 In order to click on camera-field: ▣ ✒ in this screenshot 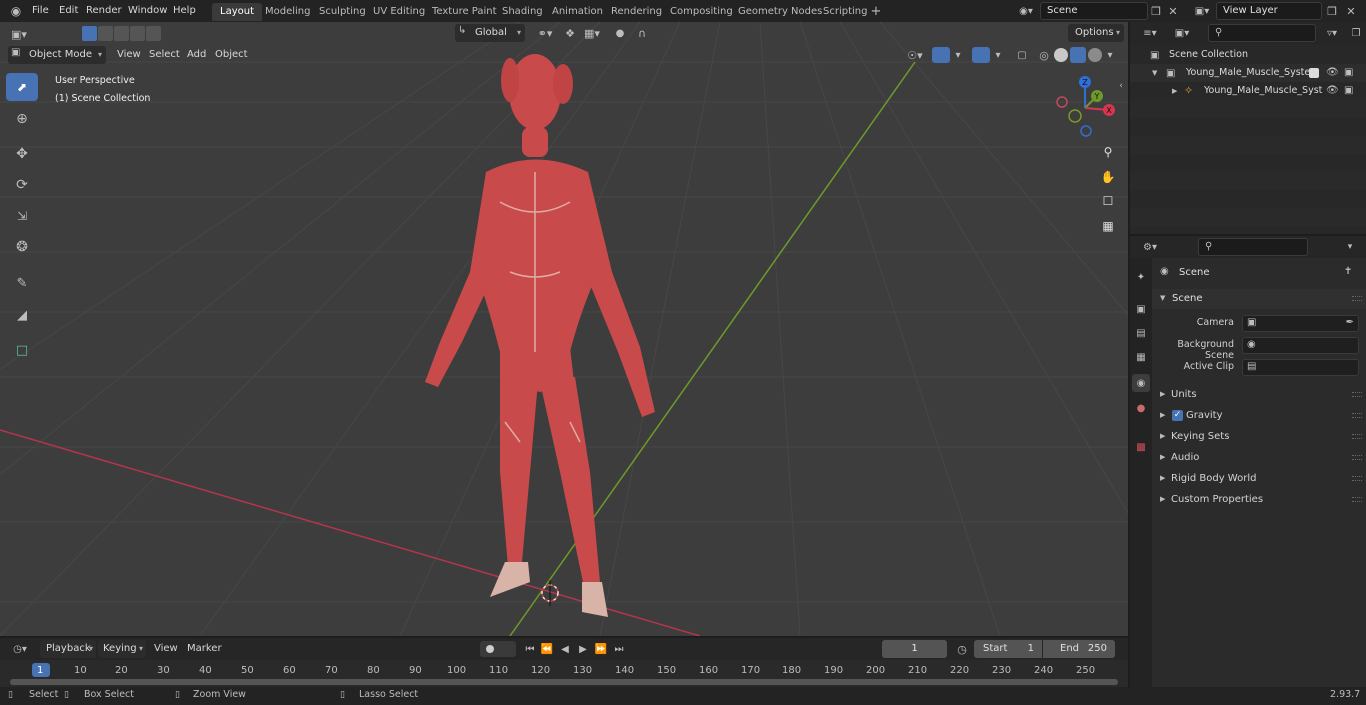, I will do `click(1300, 323)`.